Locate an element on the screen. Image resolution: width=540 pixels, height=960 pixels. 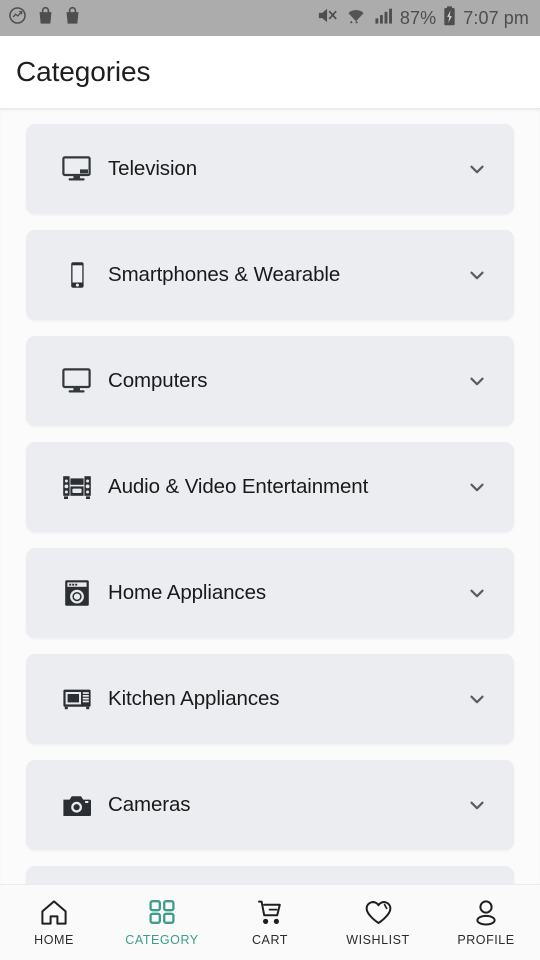
category-item-television: Television is located at coordinates (270, 169).